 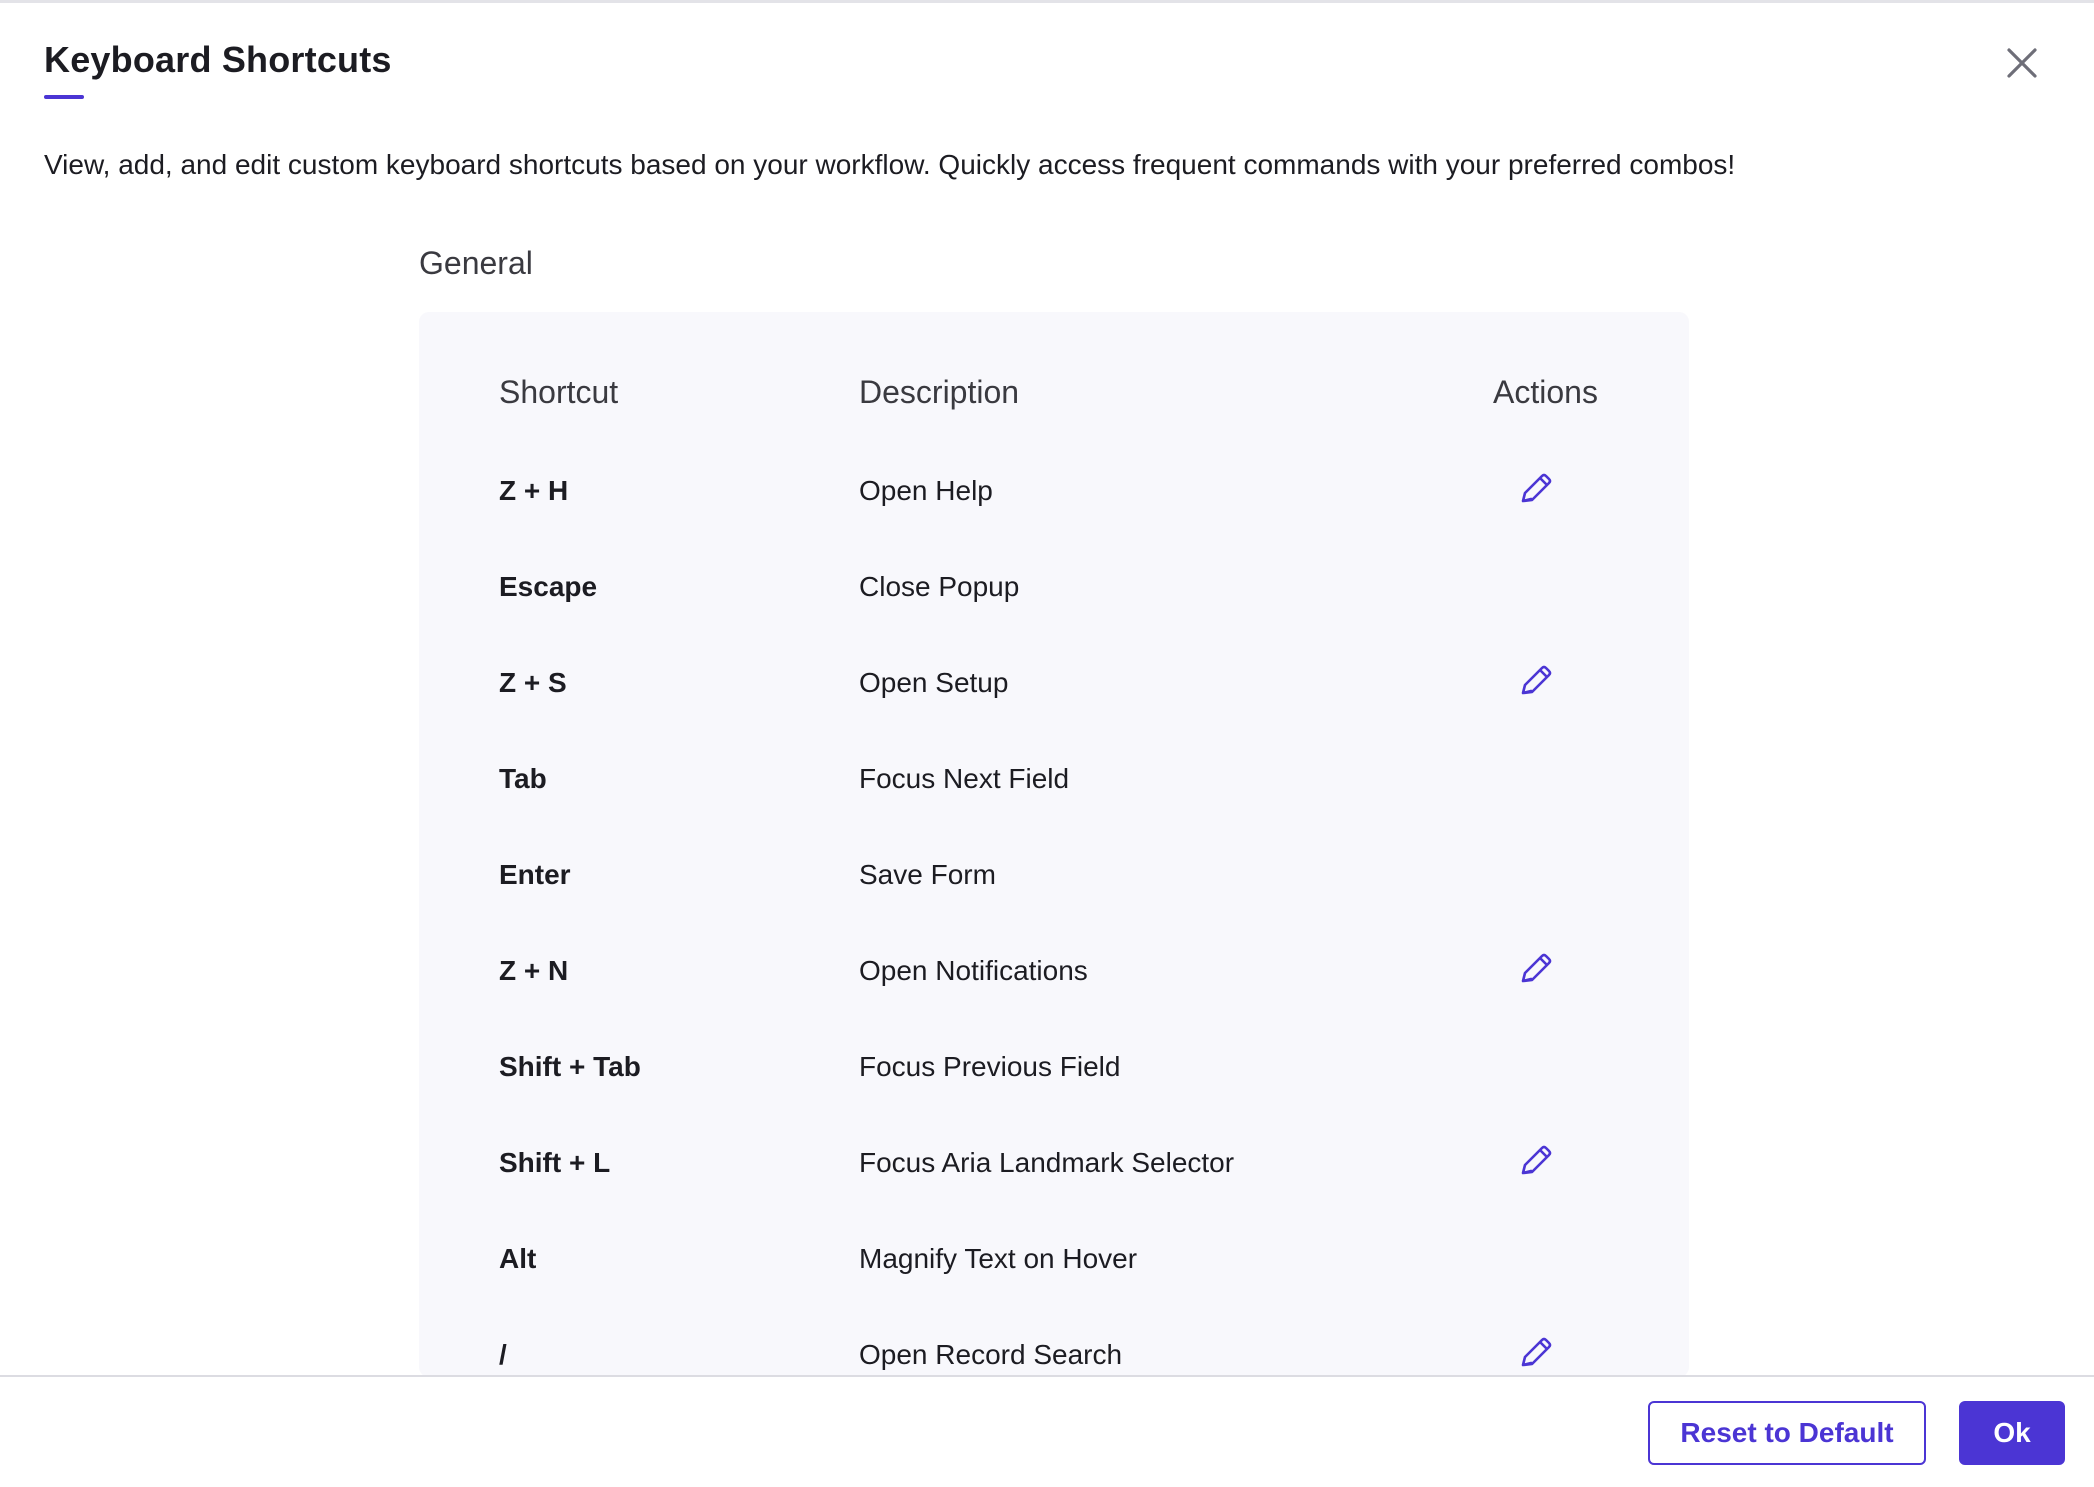 I want to click on shortcut-key: Shift + L, so click(x=555, y=1162).